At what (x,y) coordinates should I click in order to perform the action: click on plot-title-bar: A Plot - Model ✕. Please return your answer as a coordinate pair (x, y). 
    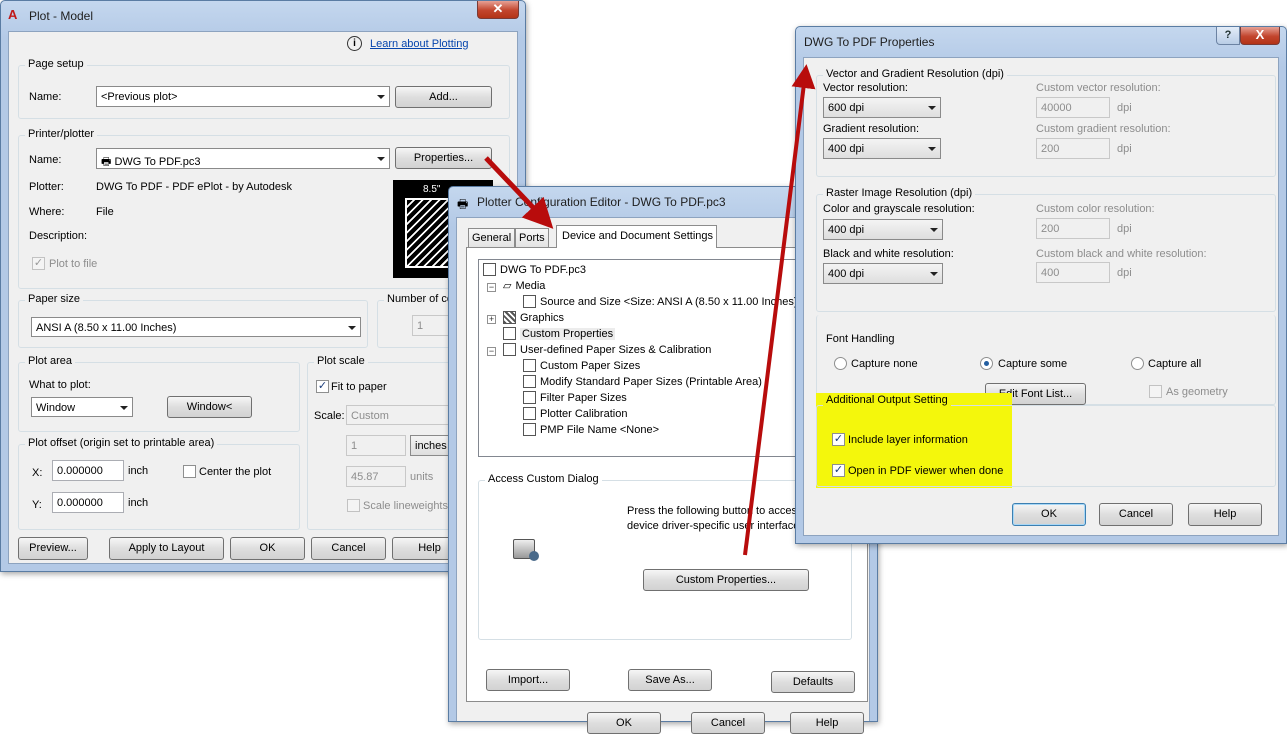
    Looking at the image, I should click on (263, 16).